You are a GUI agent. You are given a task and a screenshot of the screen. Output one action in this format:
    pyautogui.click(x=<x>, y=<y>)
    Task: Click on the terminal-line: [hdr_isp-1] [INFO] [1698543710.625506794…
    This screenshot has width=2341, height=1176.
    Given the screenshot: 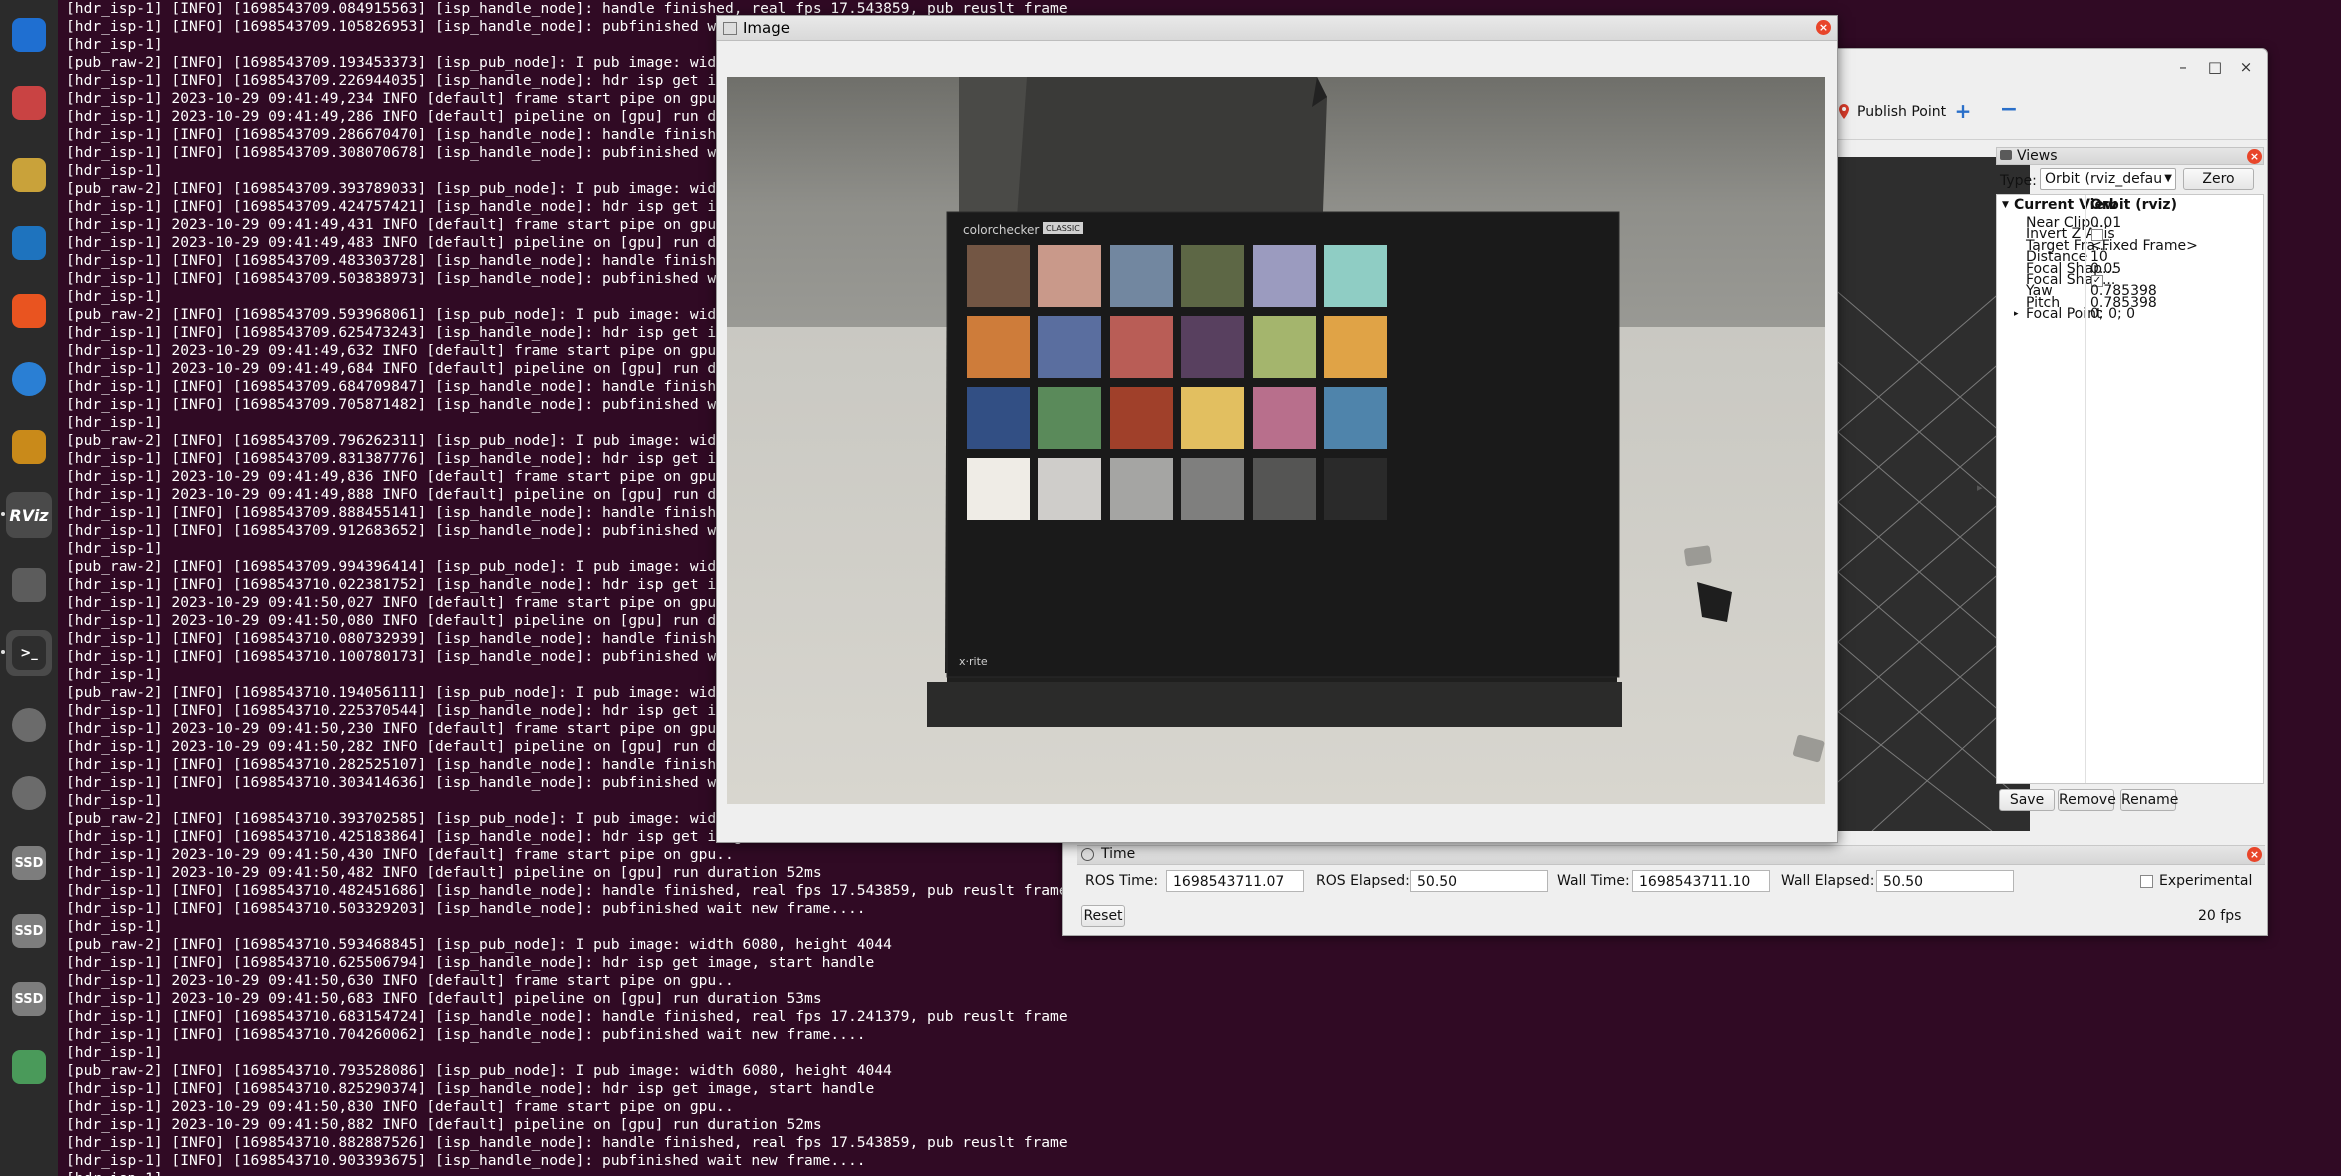 What is the action you would take?
    pyautogui.click(x=470, y=962)
    